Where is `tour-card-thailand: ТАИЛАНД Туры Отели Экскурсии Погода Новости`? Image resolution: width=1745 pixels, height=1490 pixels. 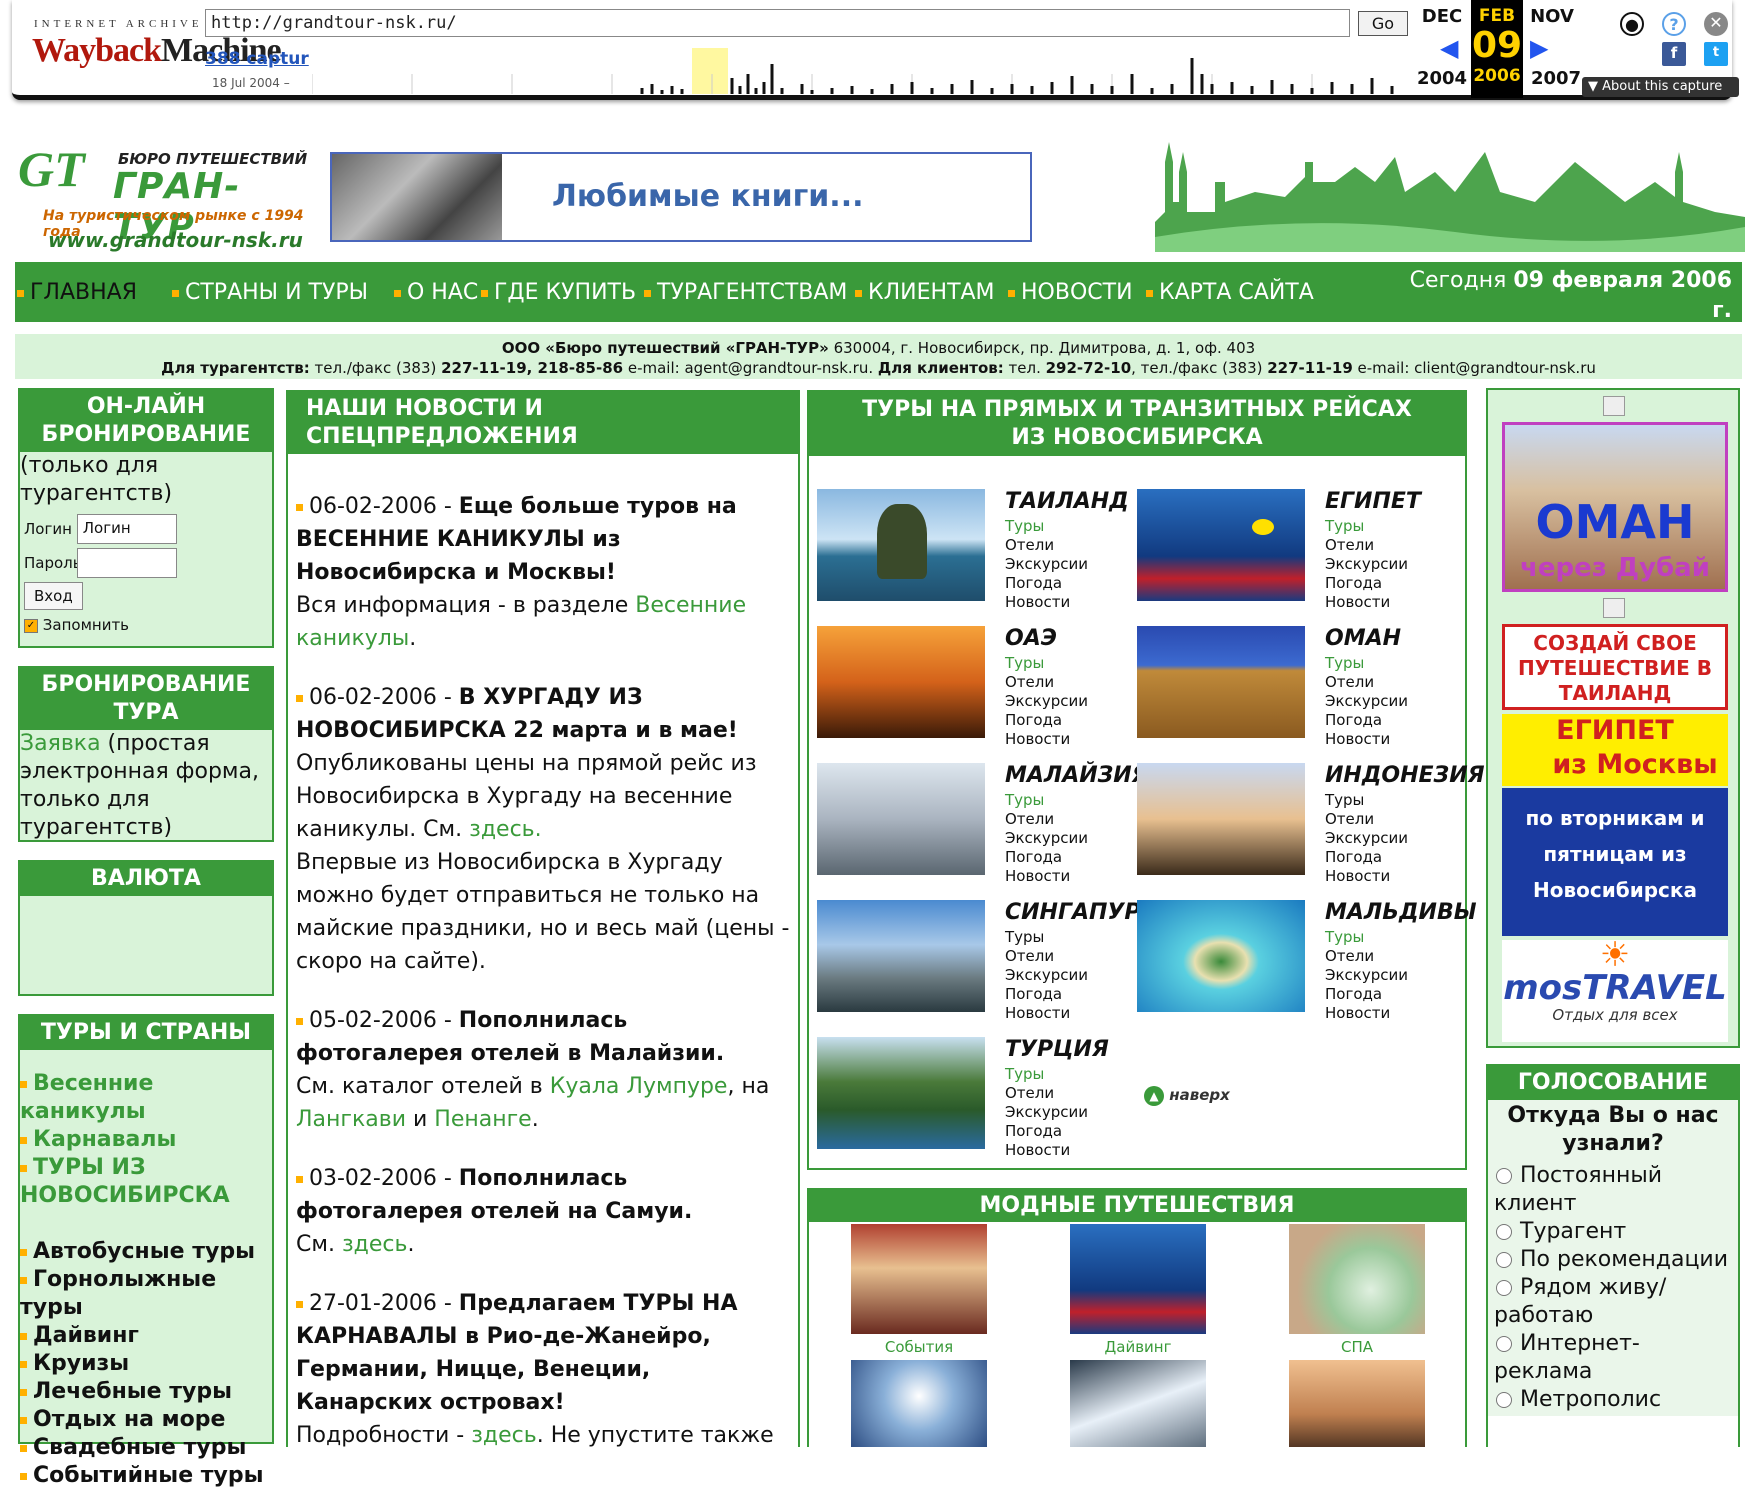
tour-card-thailand: ТАИЛАНД Туры Отели Экскурсии Погода Новости is located at coordinates (973, 551).